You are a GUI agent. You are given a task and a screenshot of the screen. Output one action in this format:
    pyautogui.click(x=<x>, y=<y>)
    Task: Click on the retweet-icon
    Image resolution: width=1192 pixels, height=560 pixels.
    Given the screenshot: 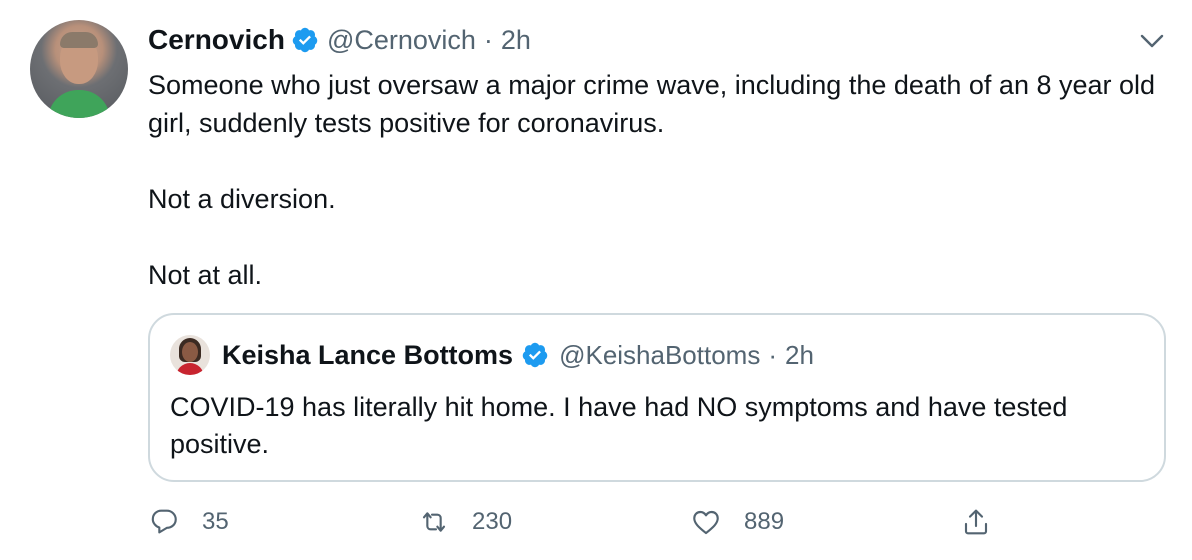 What is the action you would take?
    pyautogui.click(x=434, y=522)
    